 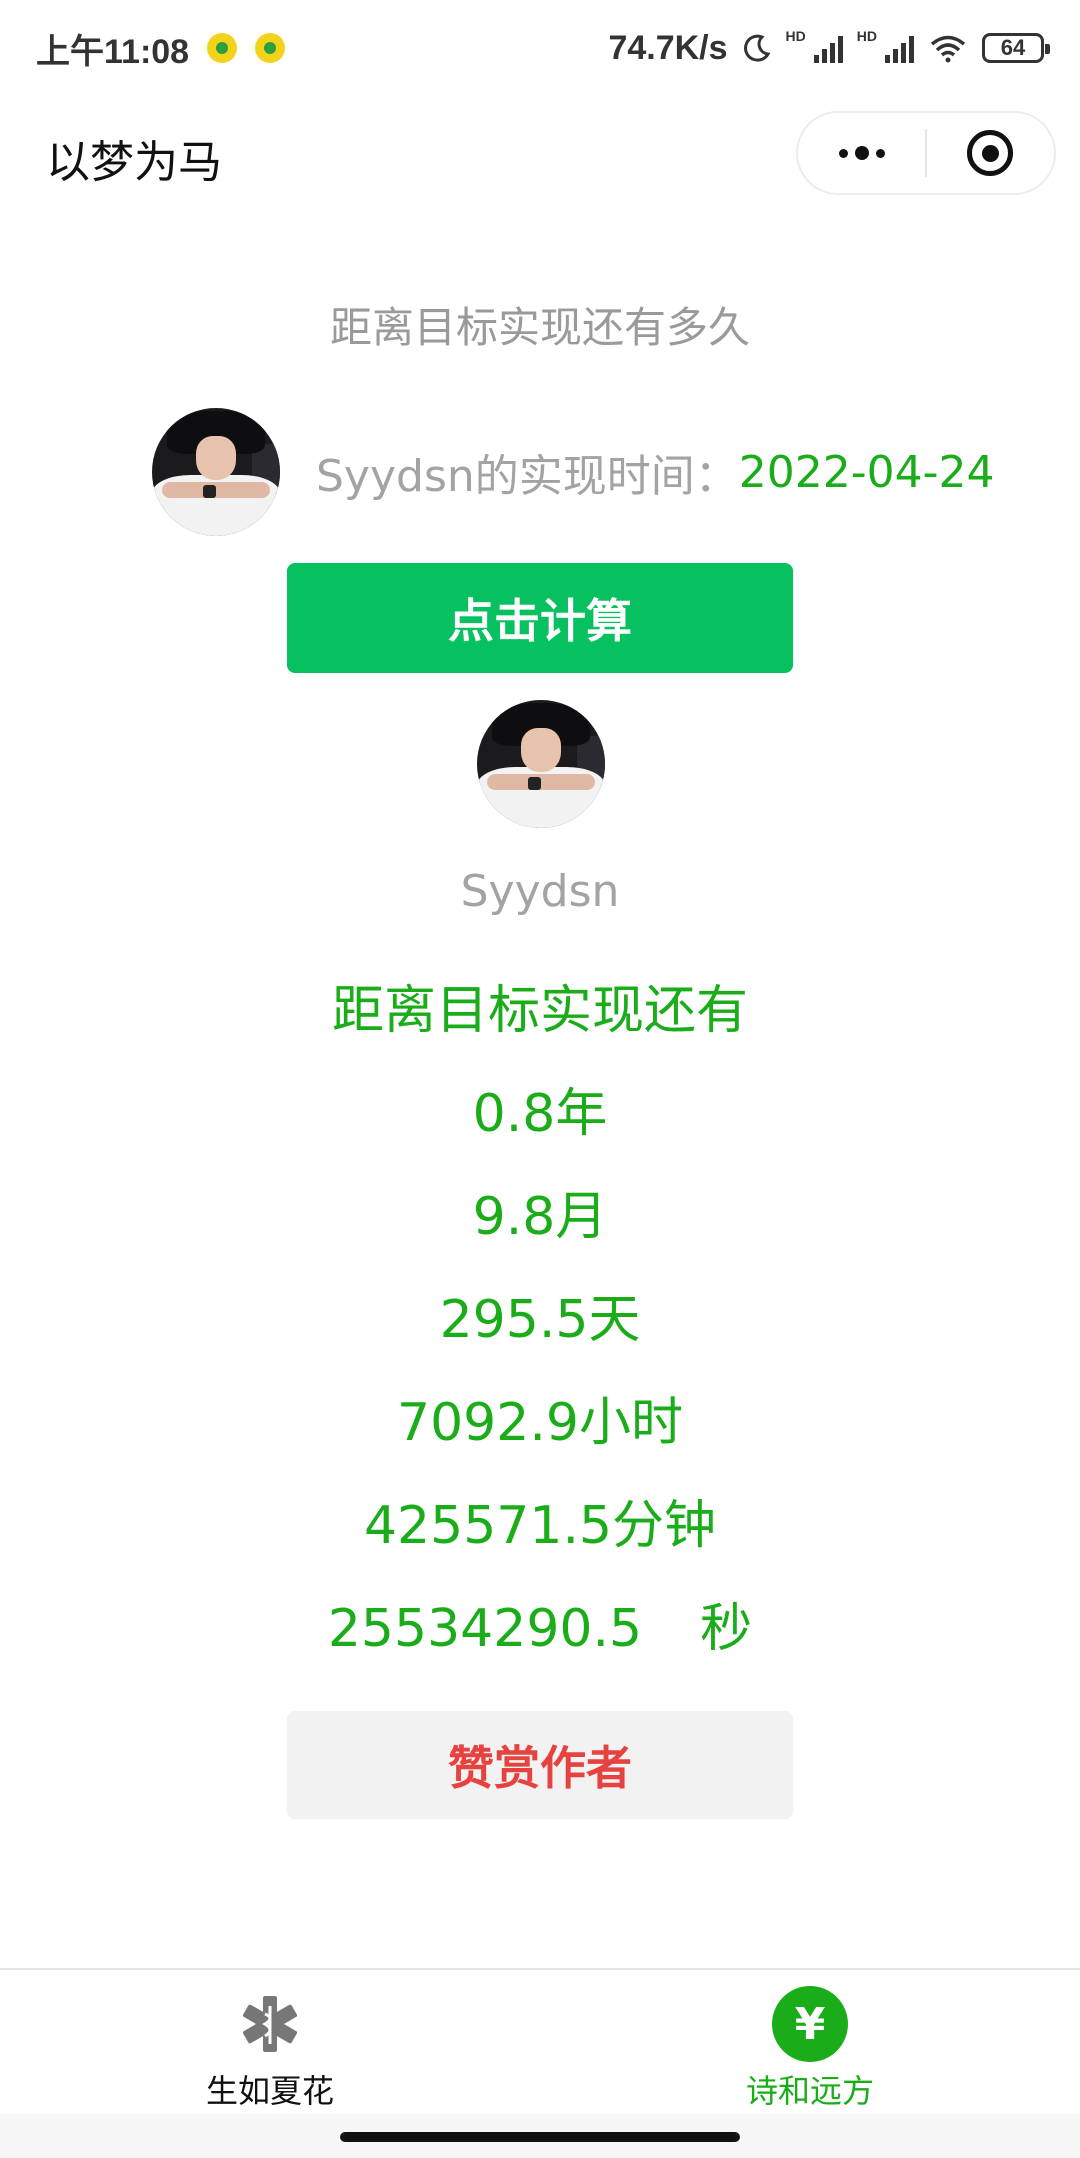 I want to click on result-years: 0.8年, so click(x=540, y=1114).